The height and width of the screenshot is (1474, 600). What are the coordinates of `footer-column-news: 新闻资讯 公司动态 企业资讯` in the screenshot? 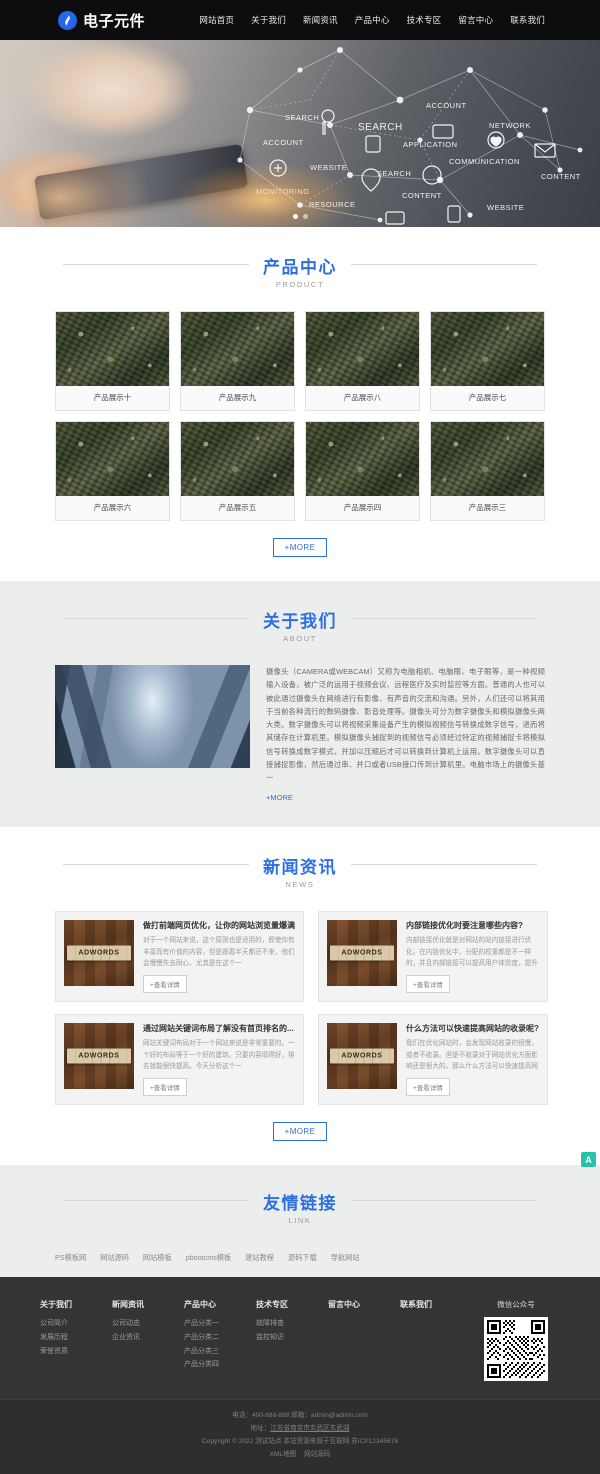 It's located at (148, 1340).